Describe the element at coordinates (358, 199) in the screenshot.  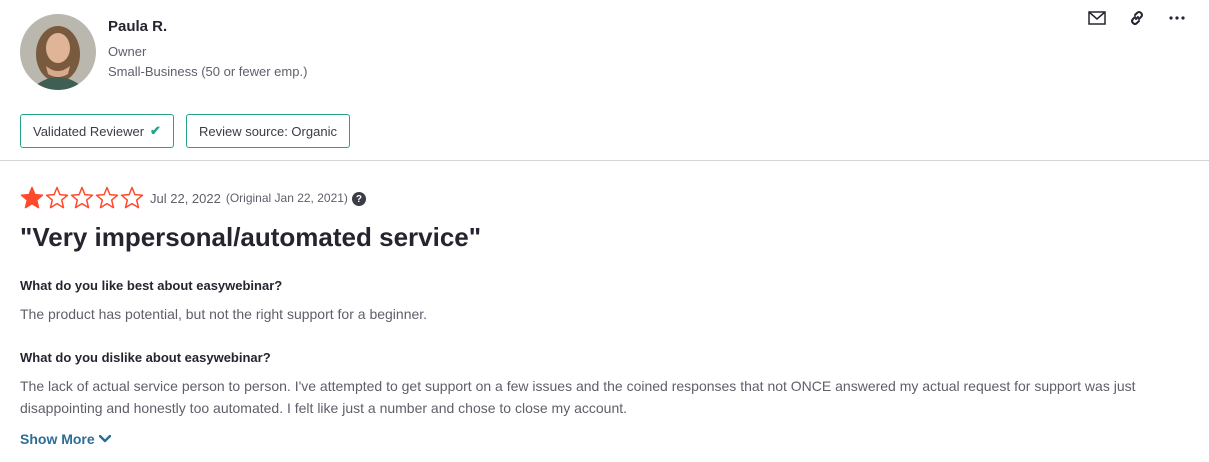
I see `help-icon: ?` at that location.